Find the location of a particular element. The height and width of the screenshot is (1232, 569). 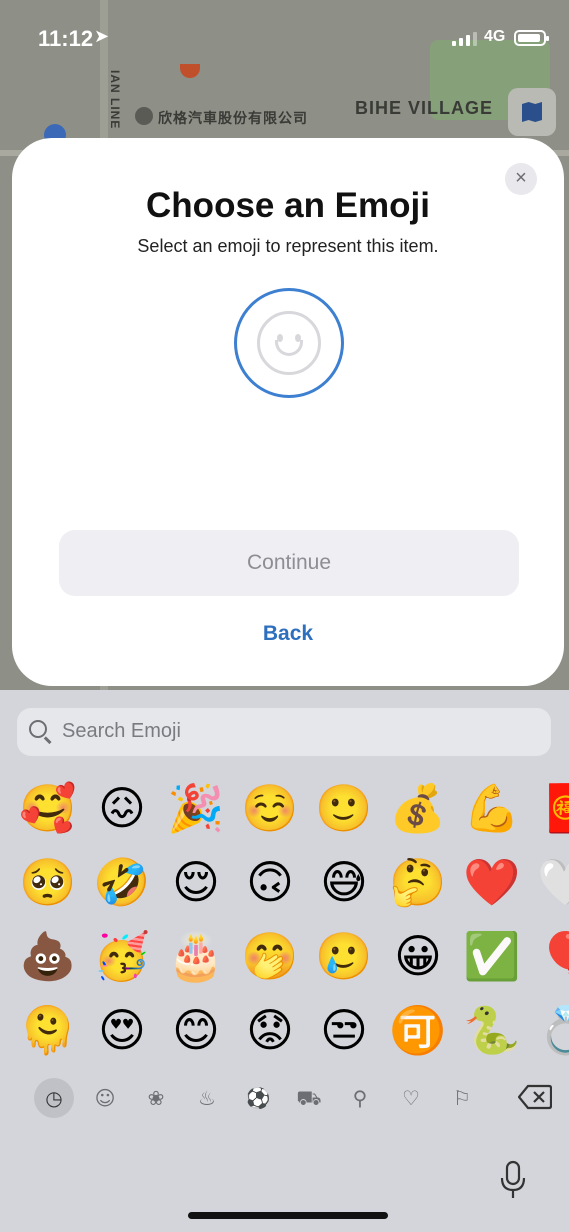

emoji-key: 🤔 is located at coordinates (418, 882).